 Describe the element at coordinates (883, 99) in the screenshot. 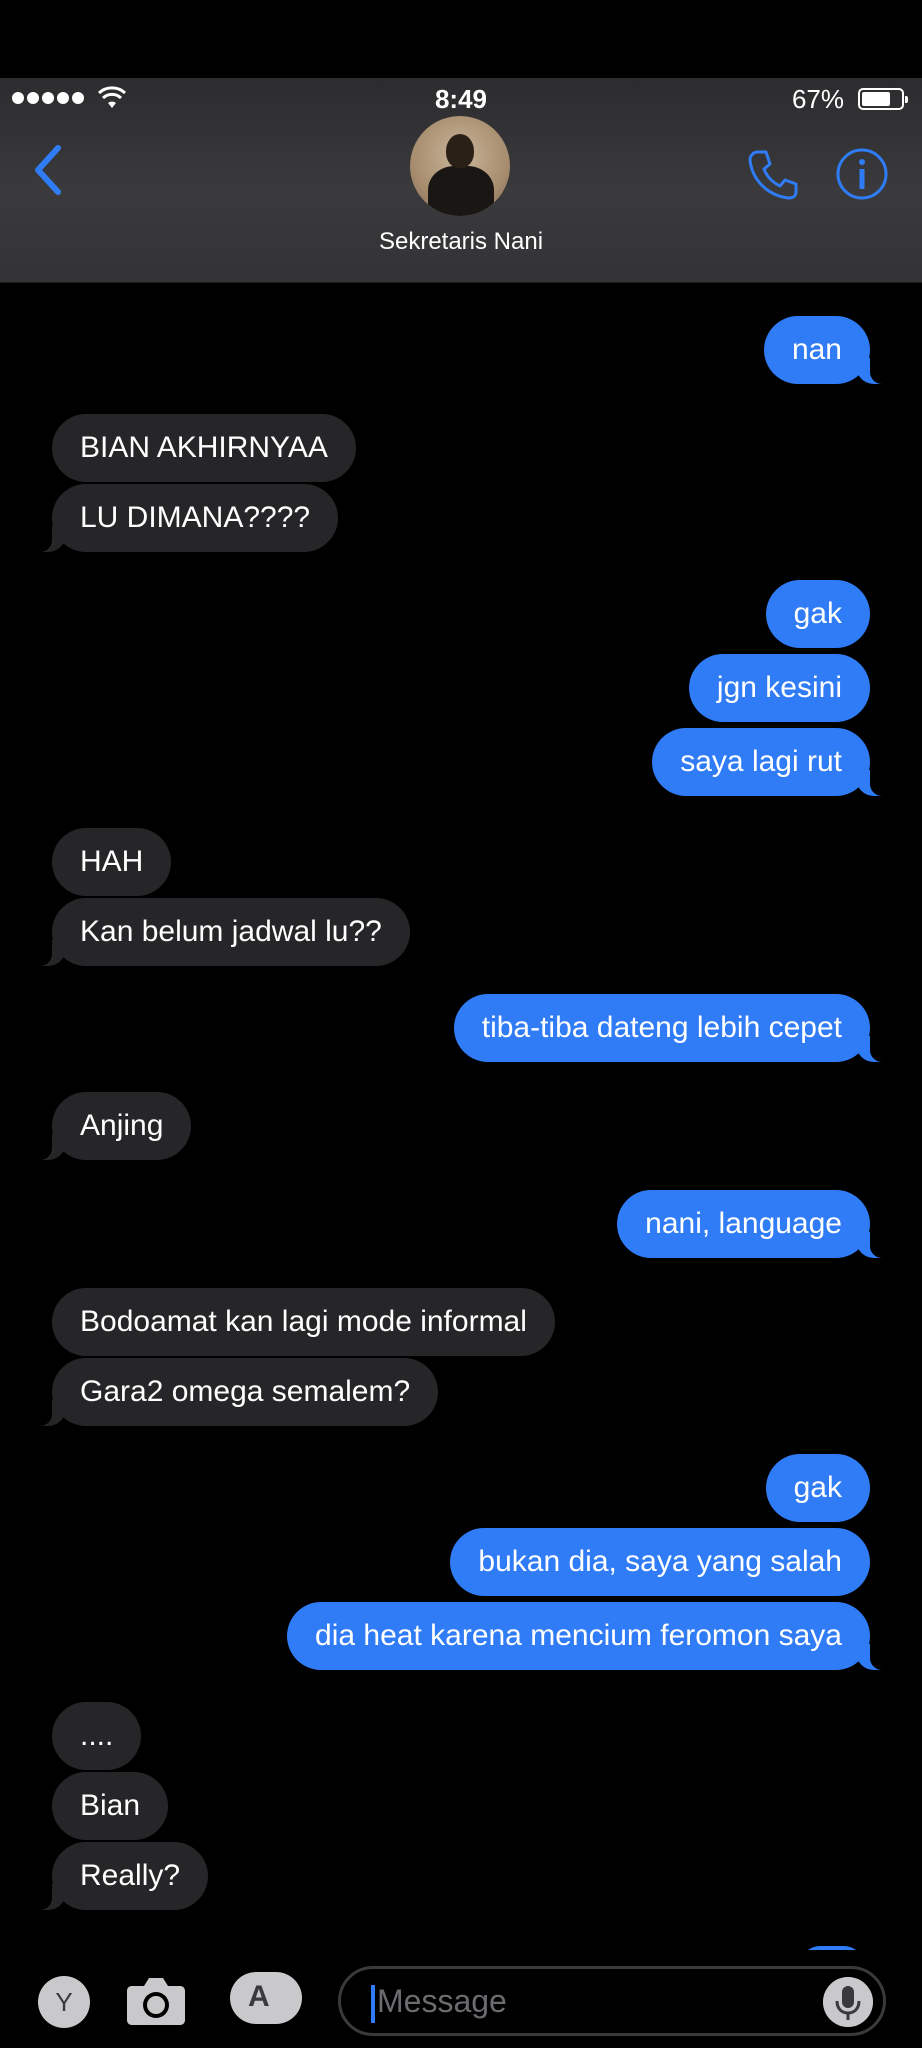

I see `battery-icon` at that location.